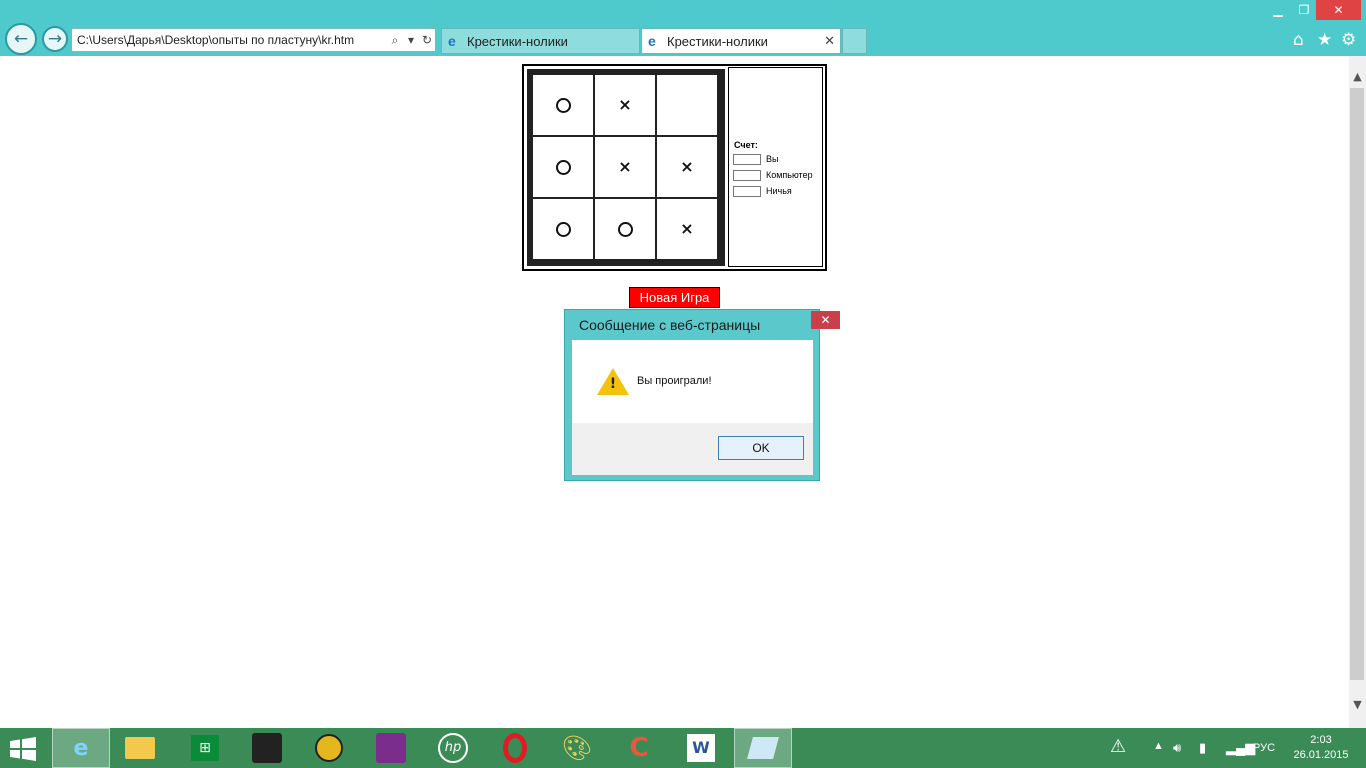 This screenshot has height=768, width=1366. I want to click on windows-start-icon, so click(24, 749).